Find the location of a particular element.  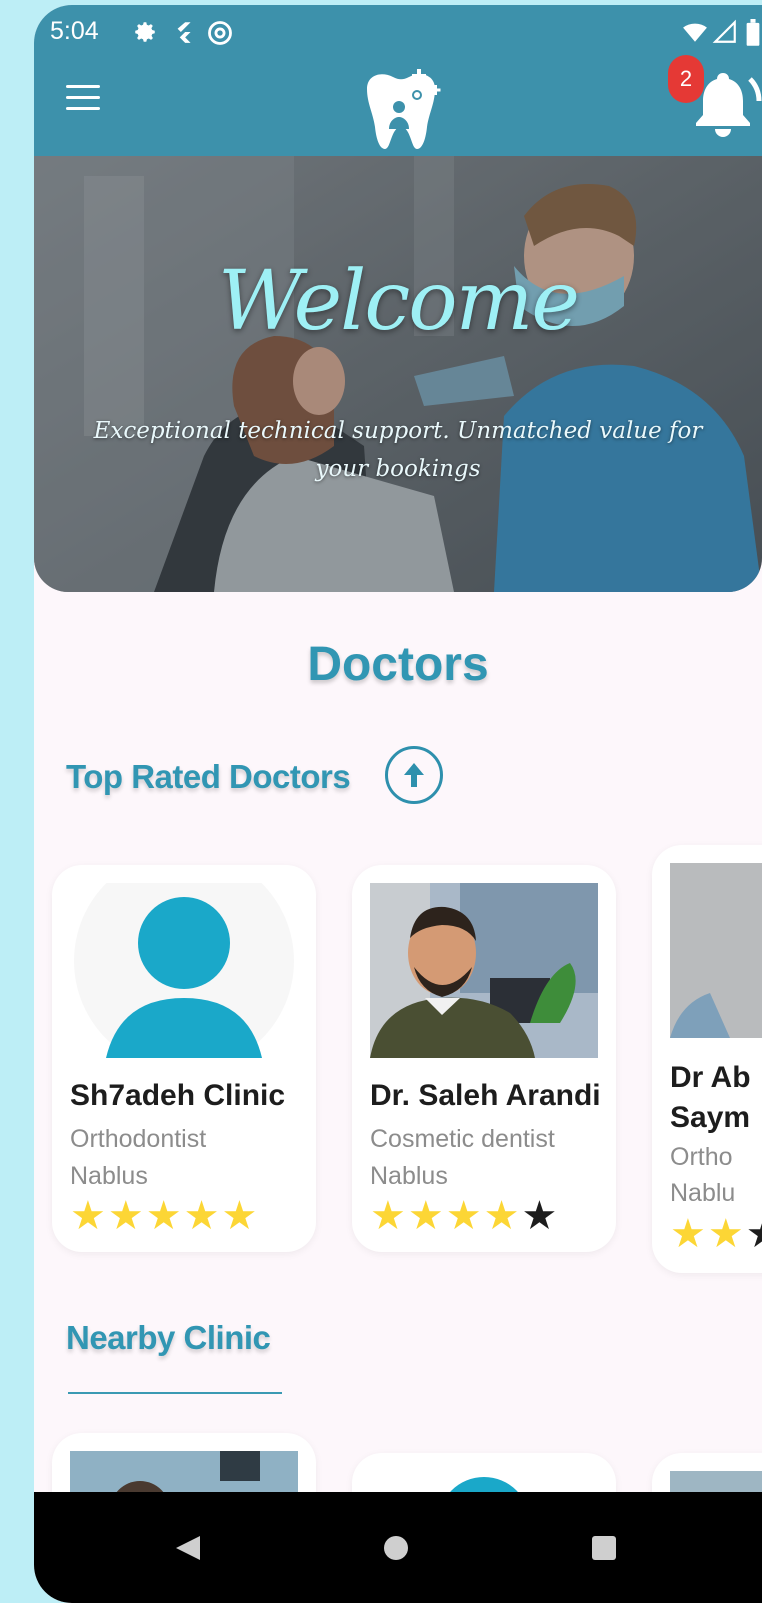

doctor-city: Nablu is located at coordinates (703, 1193).